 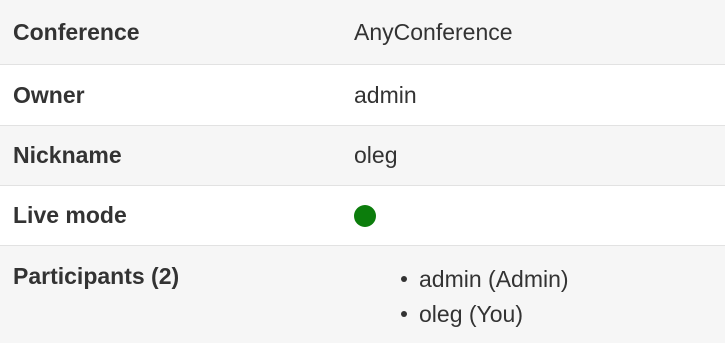 What do you see at coordinates (562, 314) in the screenshot?
I see `participant-item: oleg (You)` at bounding box center [562, 314].